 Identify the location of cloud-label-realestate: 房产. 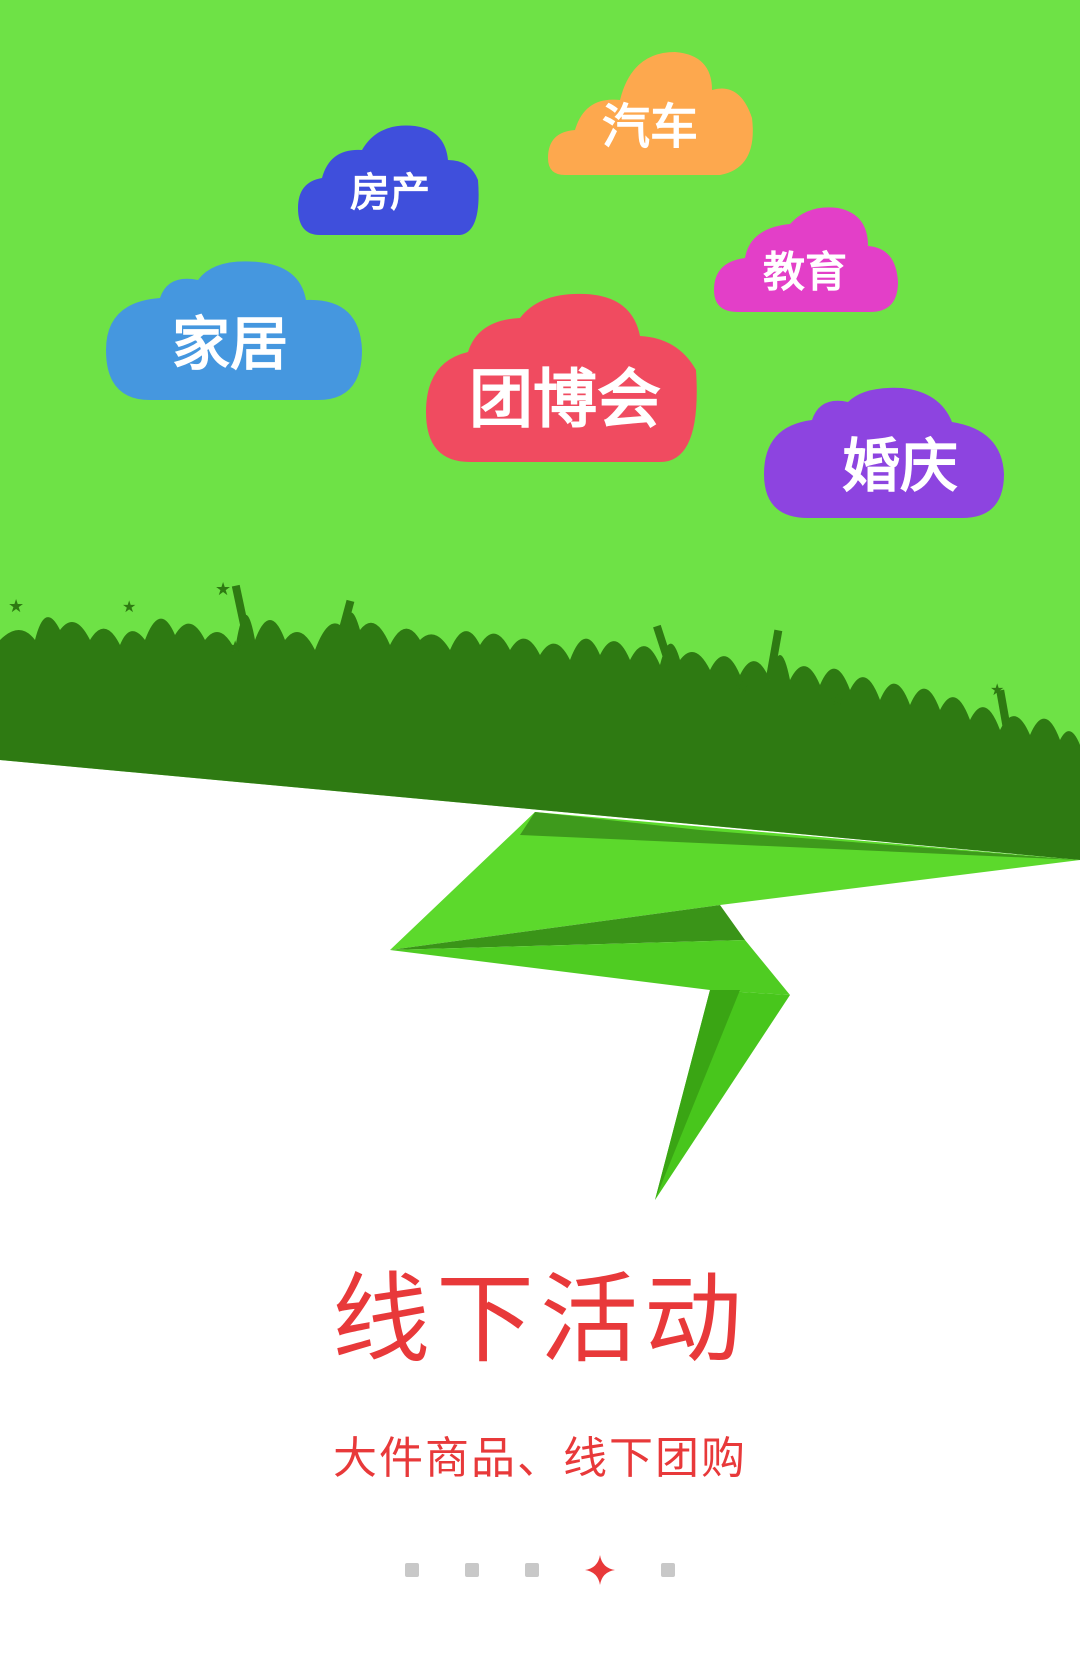
(390, 193).